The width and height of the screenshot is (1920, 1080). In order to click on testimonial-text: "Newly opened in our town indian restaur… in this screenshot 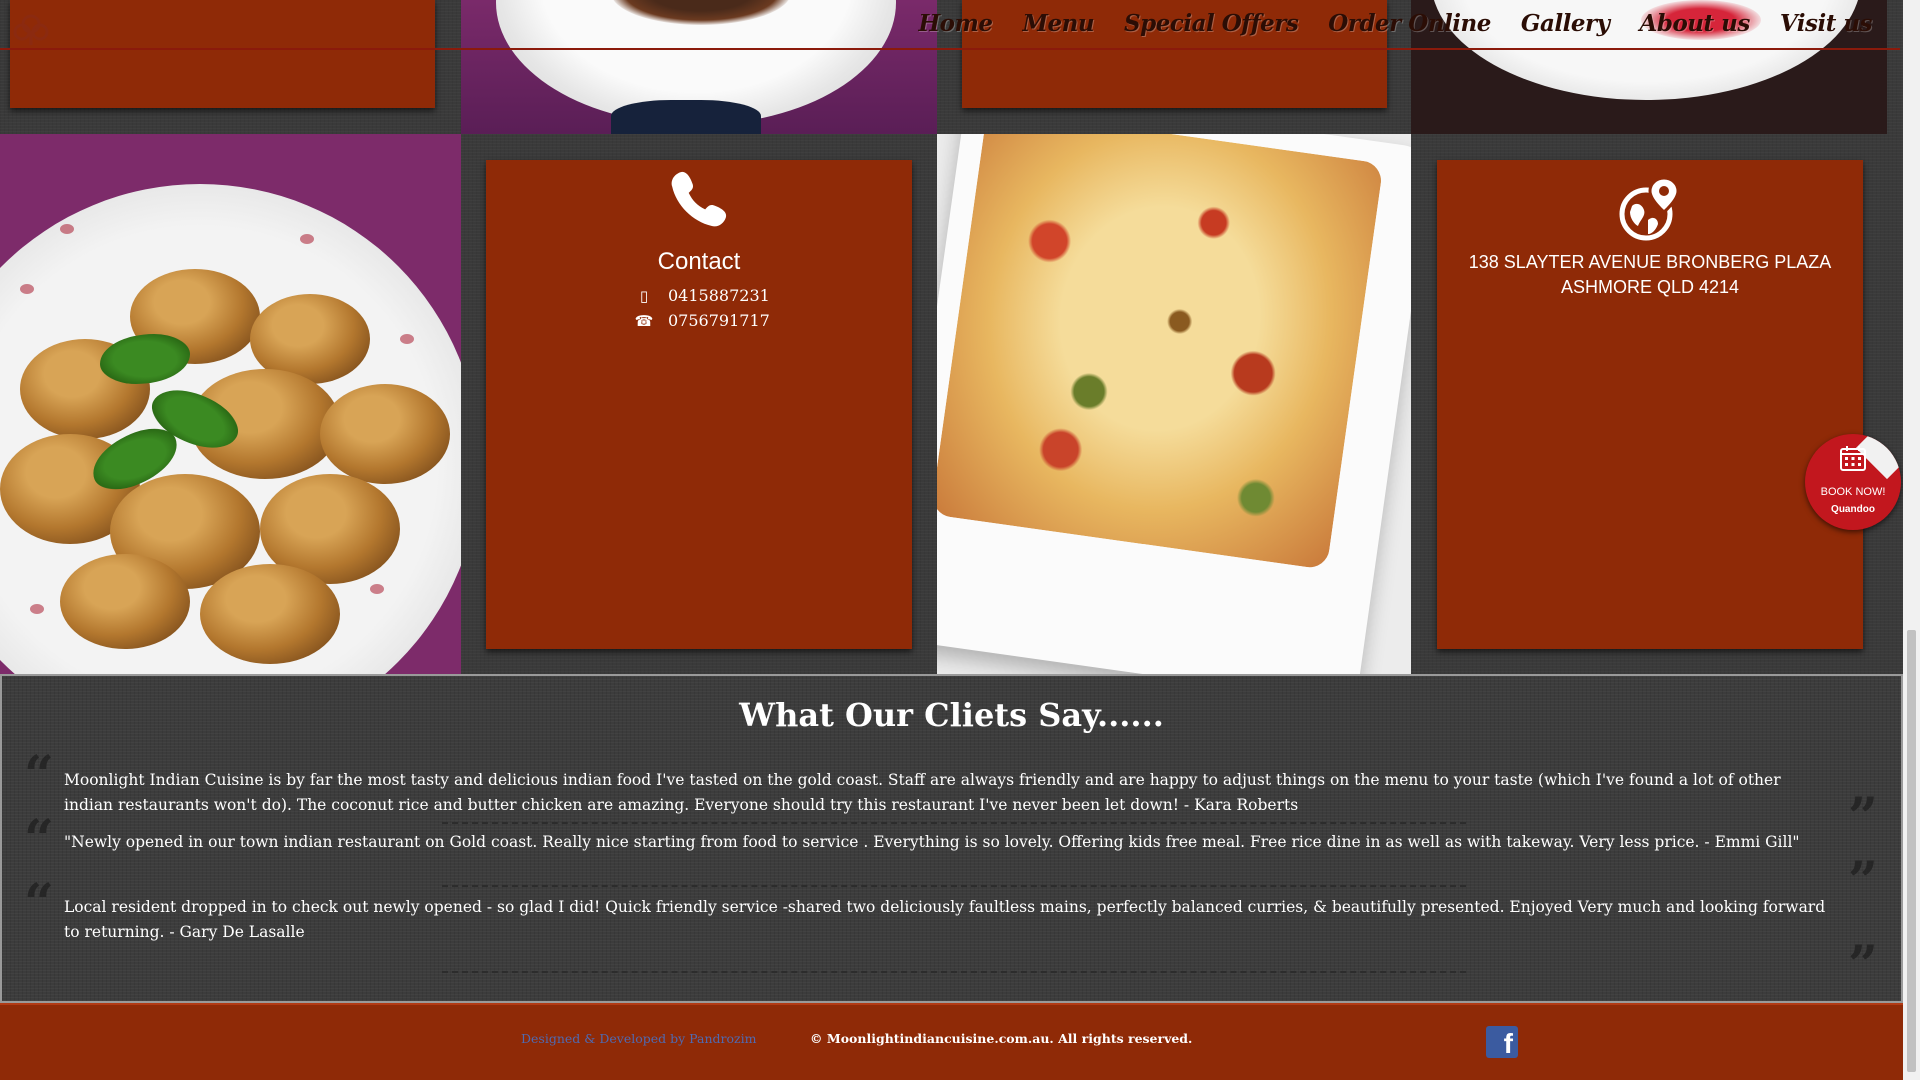, I will do `click(932, 842)`.